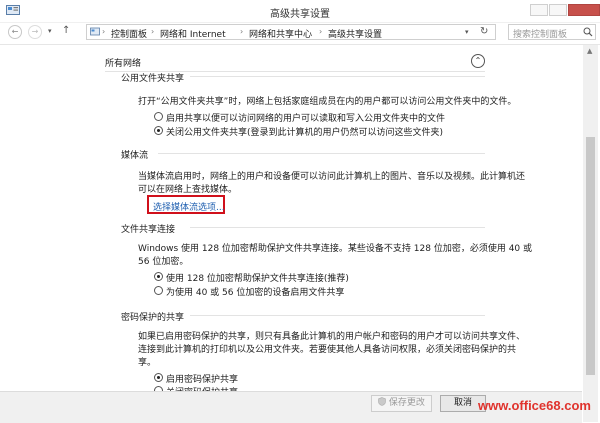 This screenshot has height=423, width=600. What do you see at coordinates (467, 32) in the screenshot?
I see `address-dropdown-icon: ▾` at bounding box center [467, 32].